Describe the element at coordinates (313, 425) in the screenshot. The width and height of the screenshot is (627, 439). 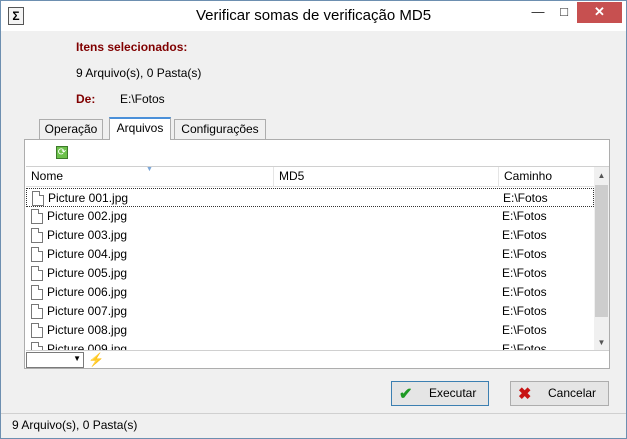
I see `status-bar: 9 Arquivo(s), 0 Pasta(s)` at that location.